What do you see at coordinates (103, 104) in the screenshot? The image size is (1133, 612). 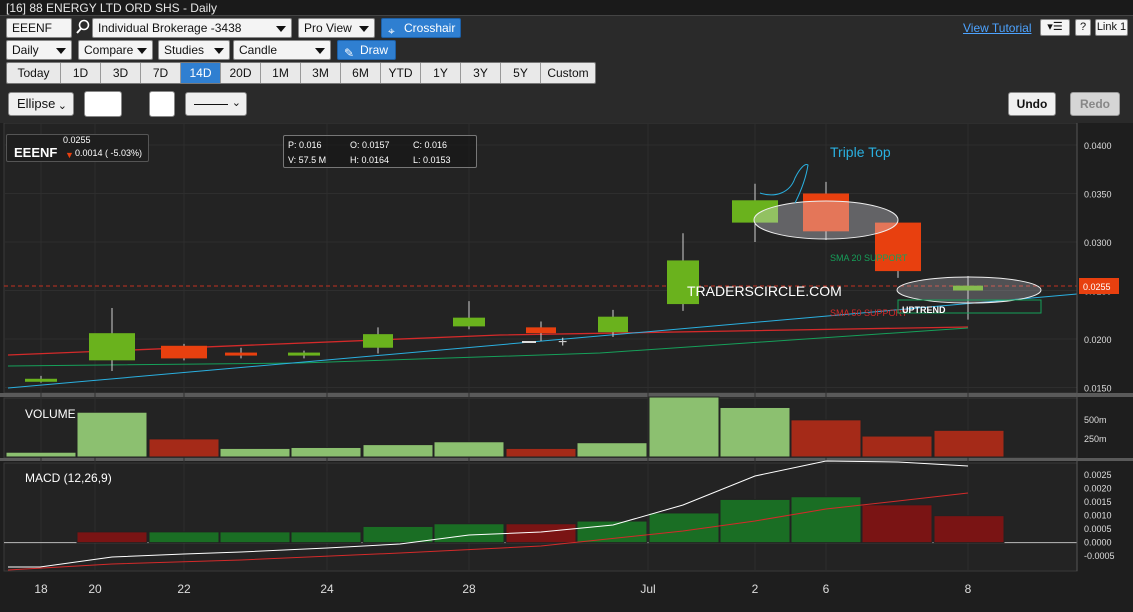 I see `fill-color-swatch` at bounding box center [103, 104].